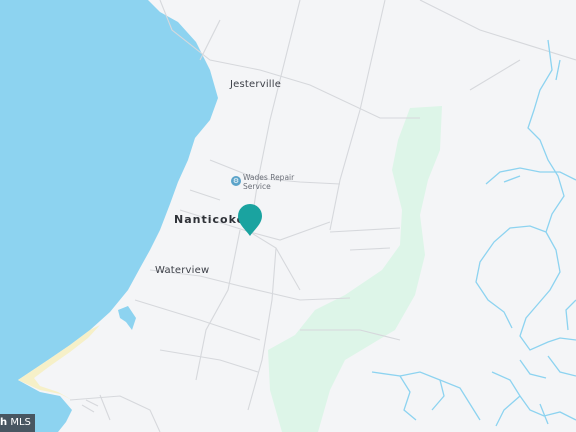  What do you see at coordinates (236, 181) in the screenshot?
I see `repair-shop-icon: ⚙` at bounding box center [236, 181].